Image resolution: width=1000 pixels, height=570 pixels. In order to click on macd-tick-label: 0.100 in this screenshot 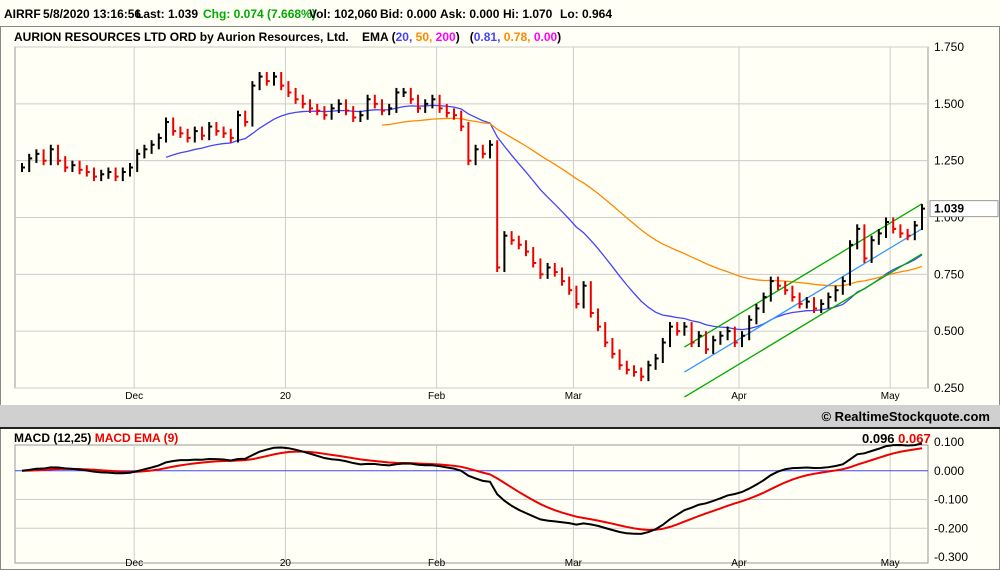, I will do `click(949, 442)`.